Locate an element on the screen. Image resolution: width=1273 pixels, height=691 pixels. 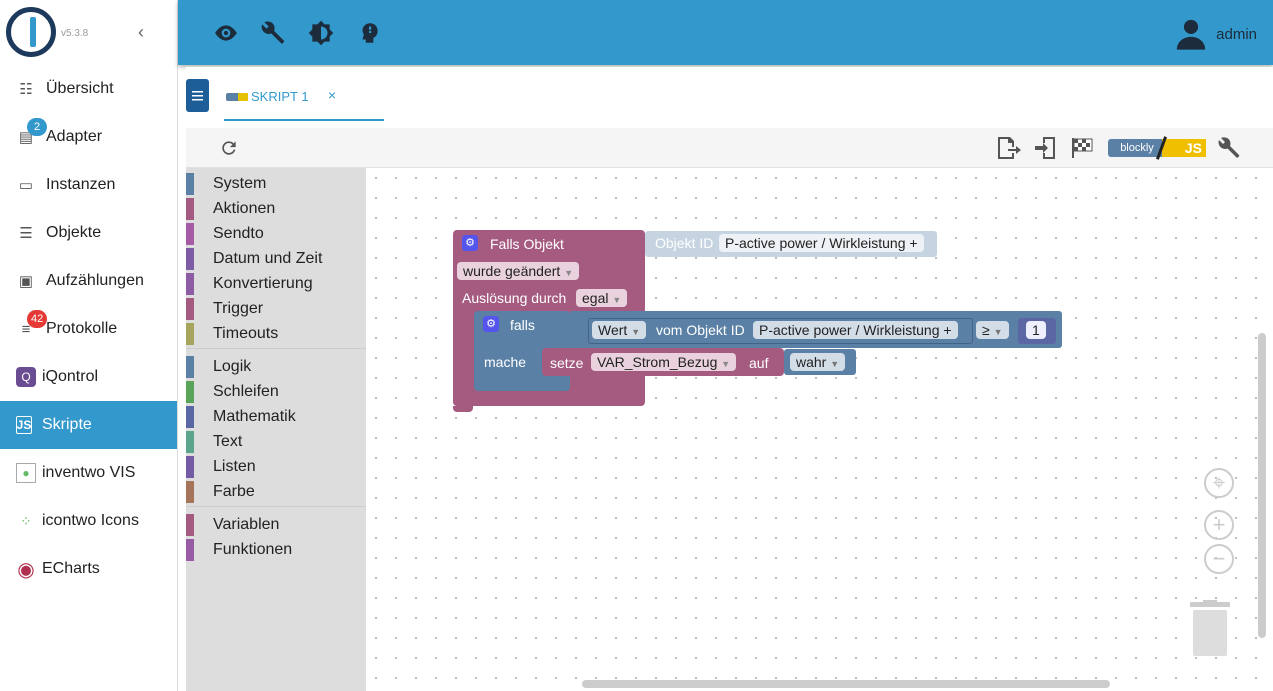
editor-toolbar: blockly JS is located at coordinates (729, 148).